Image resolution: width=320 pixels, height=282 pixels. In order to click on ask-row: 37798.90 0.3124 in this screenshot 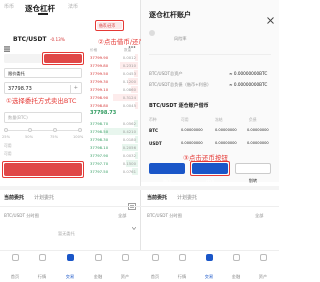, I will do `click(114, 97)`.